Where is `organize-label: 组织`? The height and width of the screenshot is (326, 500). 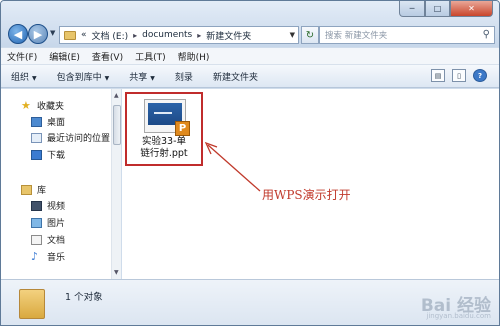
organize-label: 组织 is located at coordinates (20, 77).